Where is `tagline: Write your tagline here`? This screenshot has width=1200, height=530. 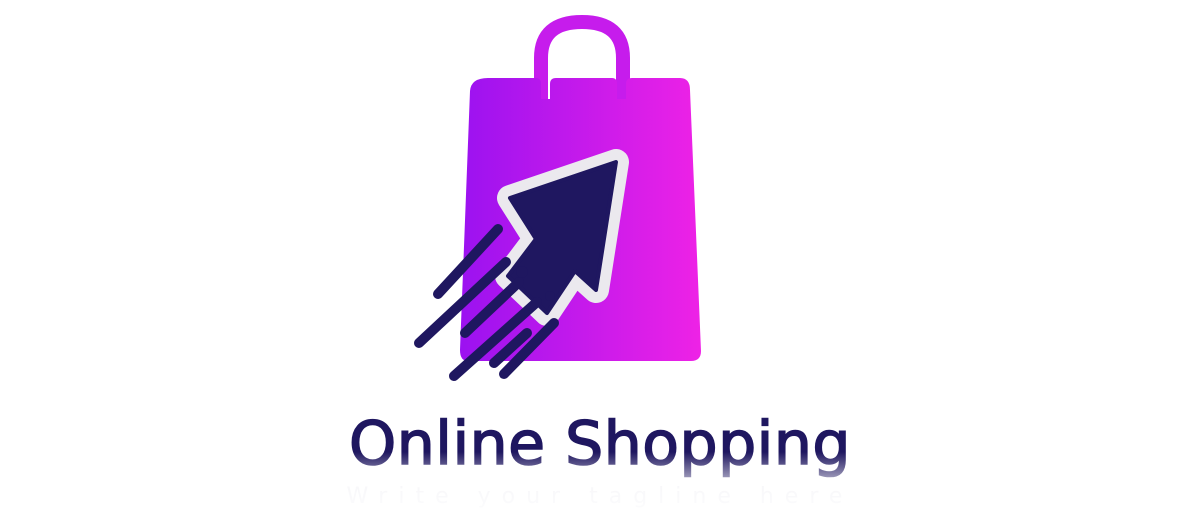
tagline: Write your tagline here is located at coordinates (600, 496).